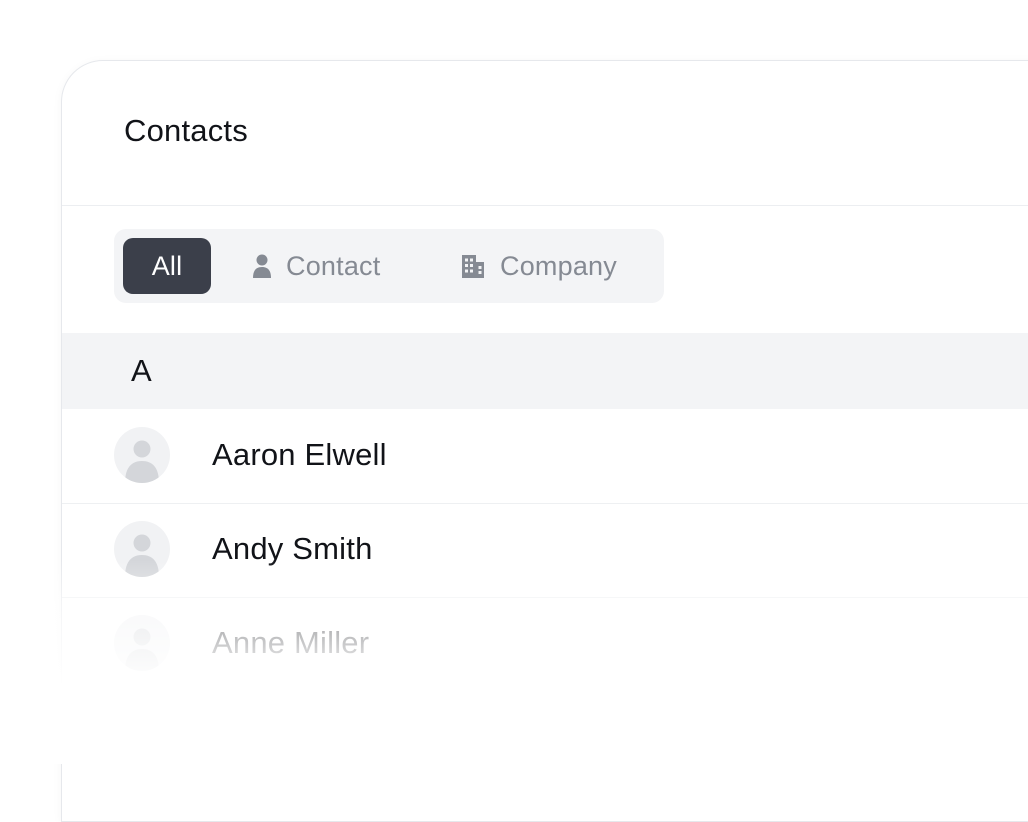  Describe the element at coordinates (545, 371) in the screenshot. I see `section-header-a: A` at that location.